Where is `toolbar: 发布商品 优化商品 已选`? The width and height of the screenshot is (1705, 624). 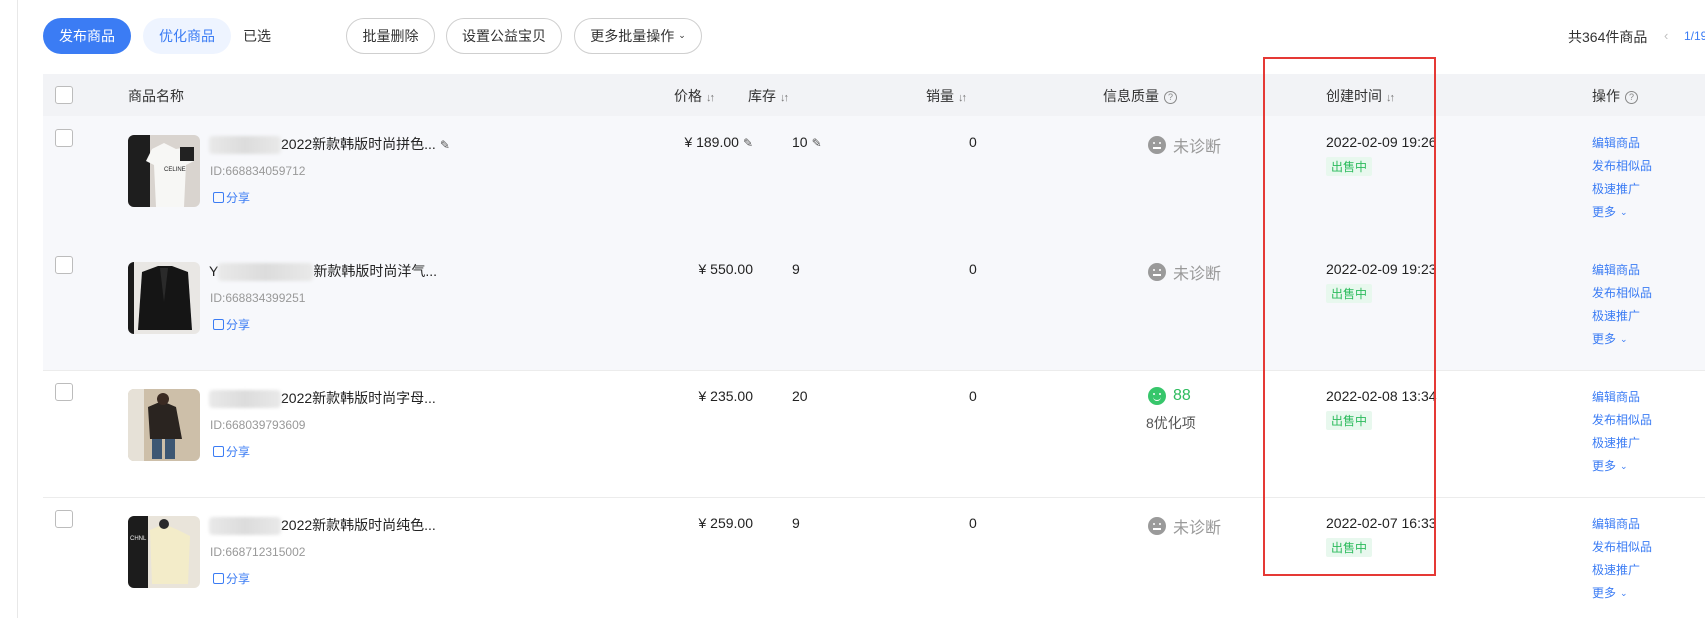
toolbar: 发布商品 优化商品 已选 is located at coordinates (157, 36).